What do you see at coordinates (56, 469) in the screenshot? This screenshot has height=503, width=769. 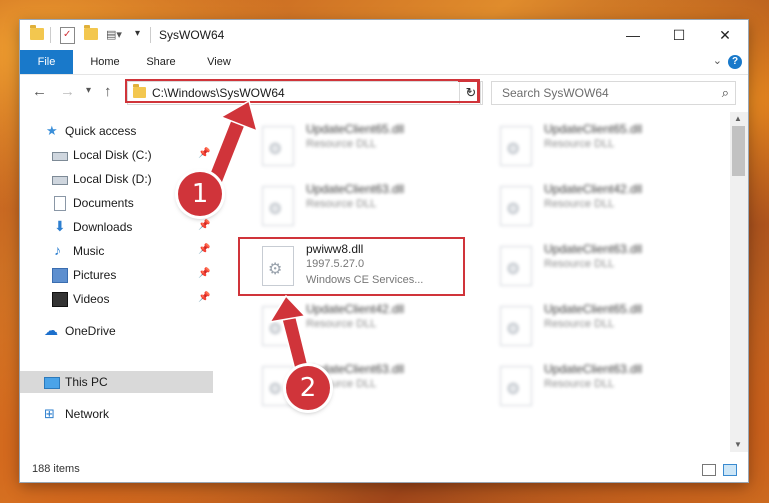 I see `item-count: 188 items` at bounding box center [56, 469].